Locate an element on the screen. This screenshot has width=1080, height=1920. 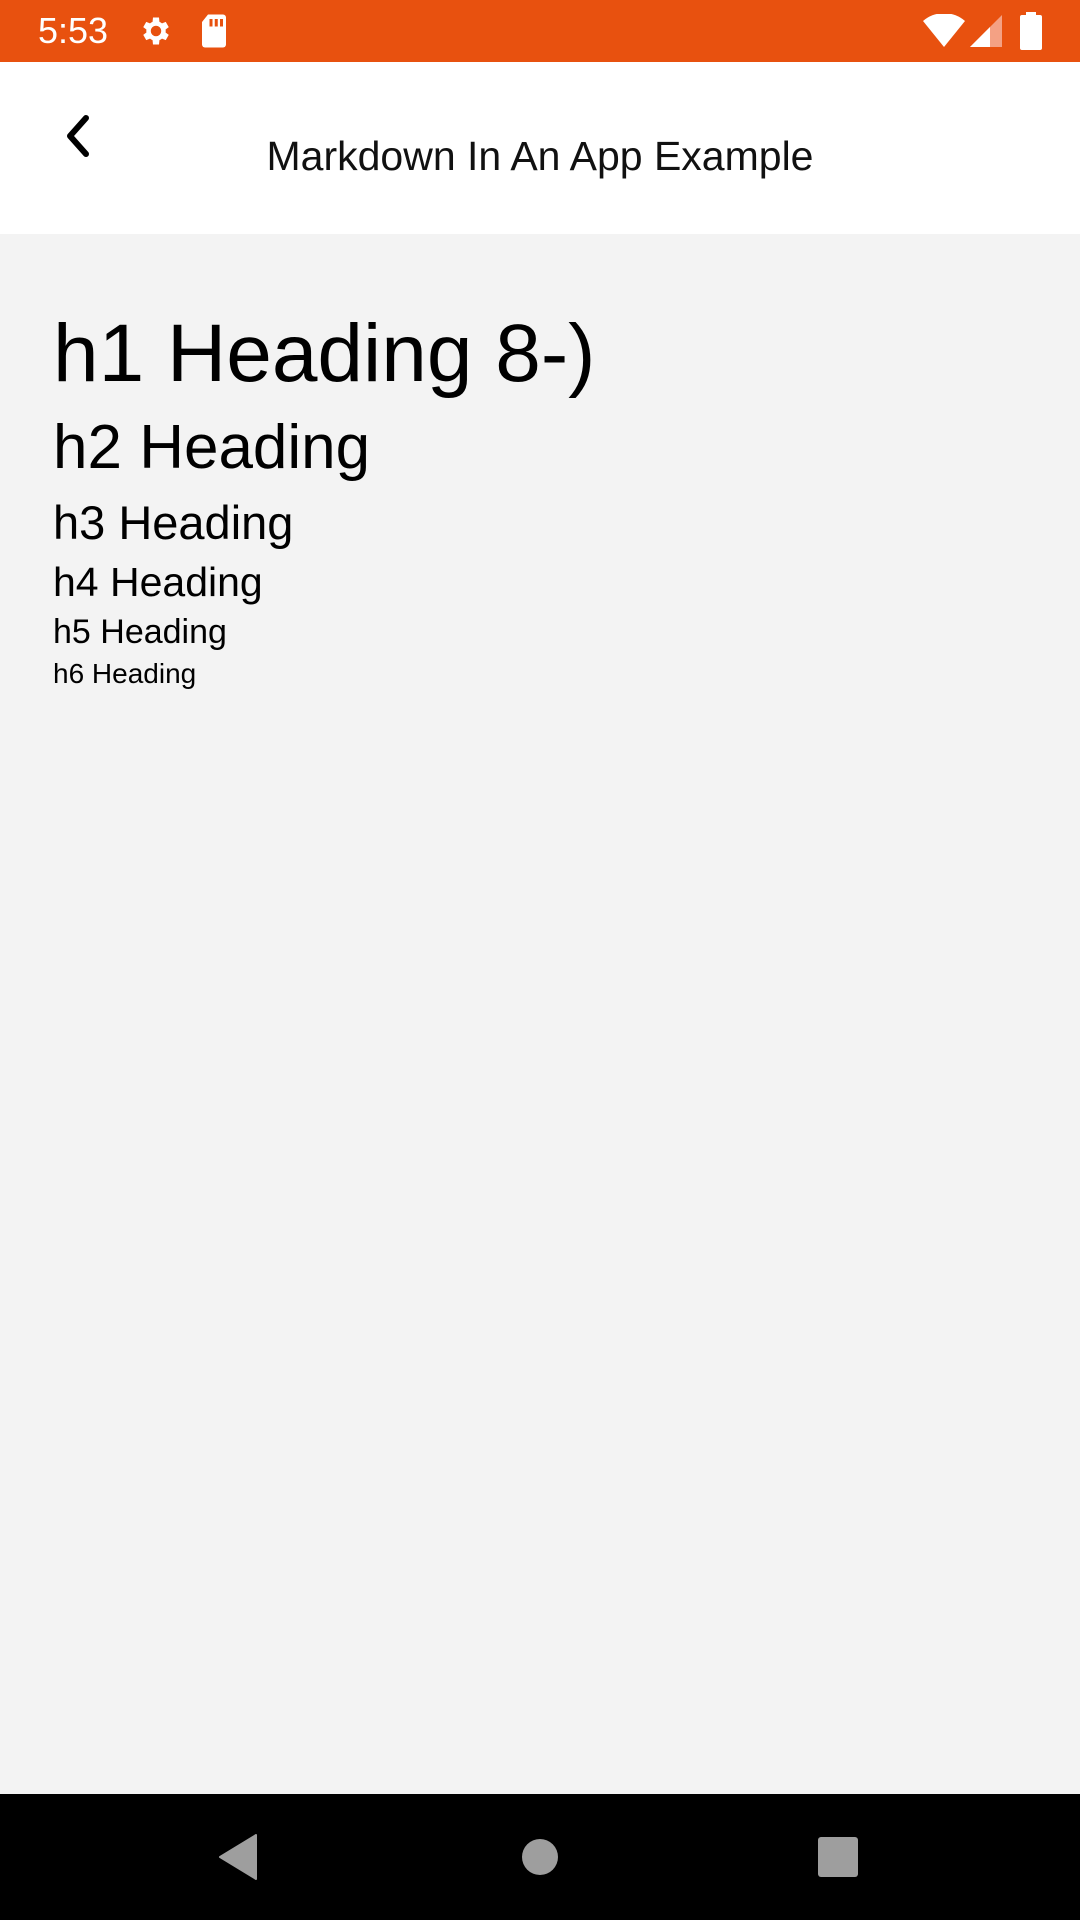
nav-home-icon is located at coordinates (540, 1857).